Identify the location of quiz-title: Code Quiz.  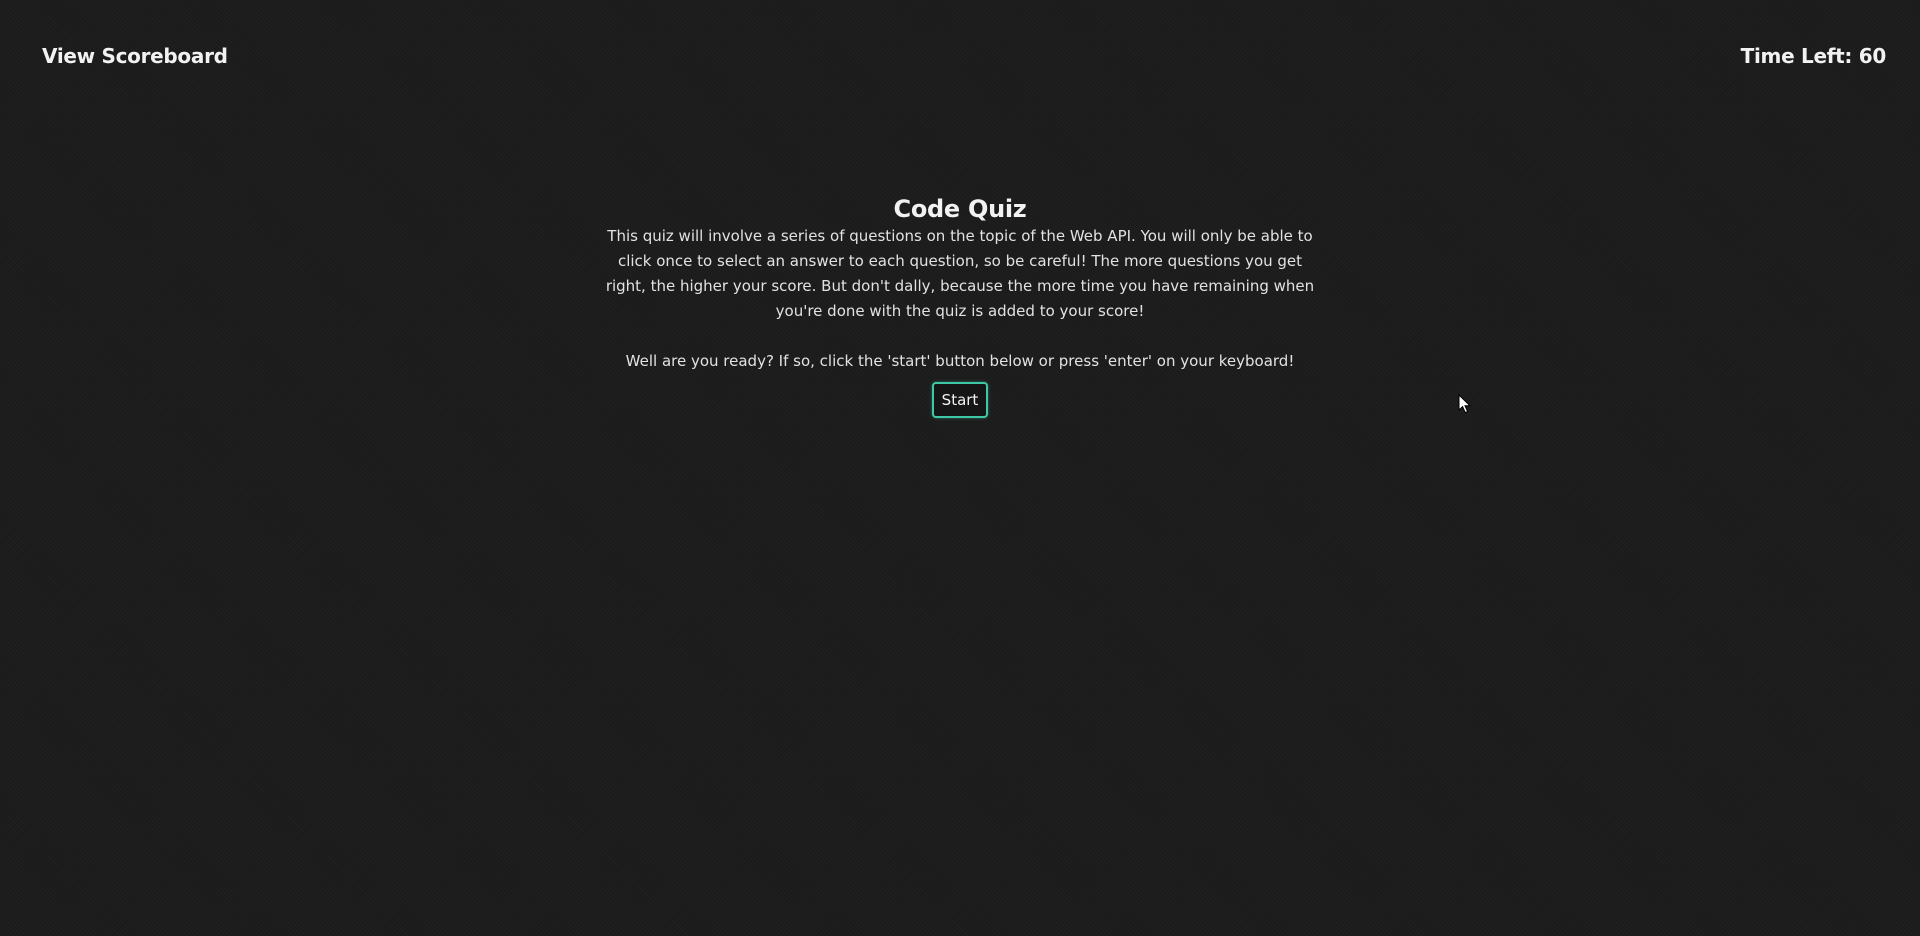
(960, 209).